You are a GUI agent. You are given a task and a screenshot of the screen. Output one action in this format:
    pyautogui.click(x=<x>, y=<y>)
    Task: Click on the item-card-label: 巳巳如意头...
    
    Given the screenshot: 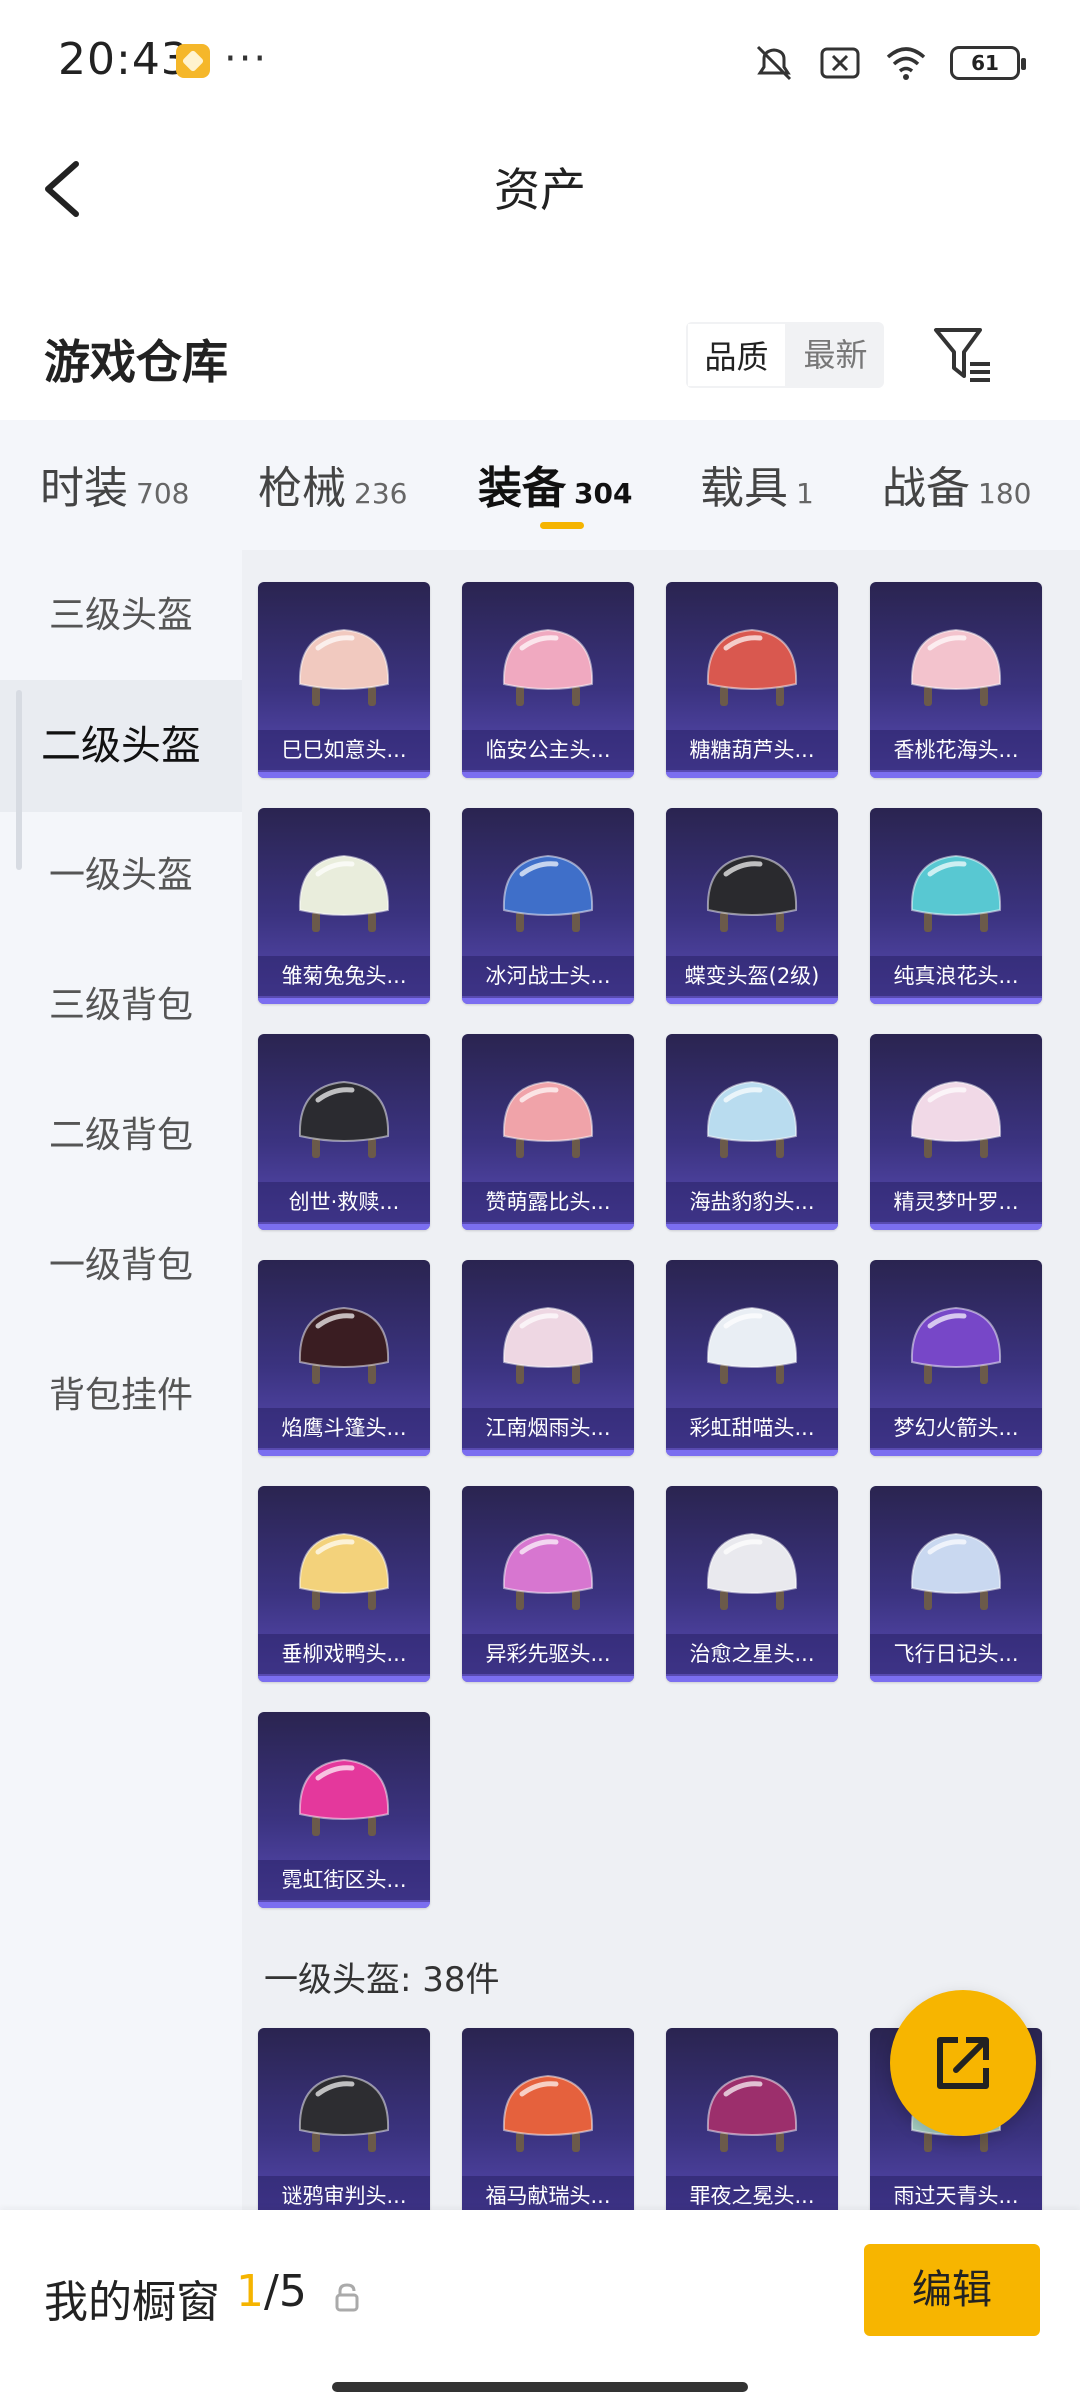 What is the action you would take?
    pyautogui.click(x=344, y=750)
    